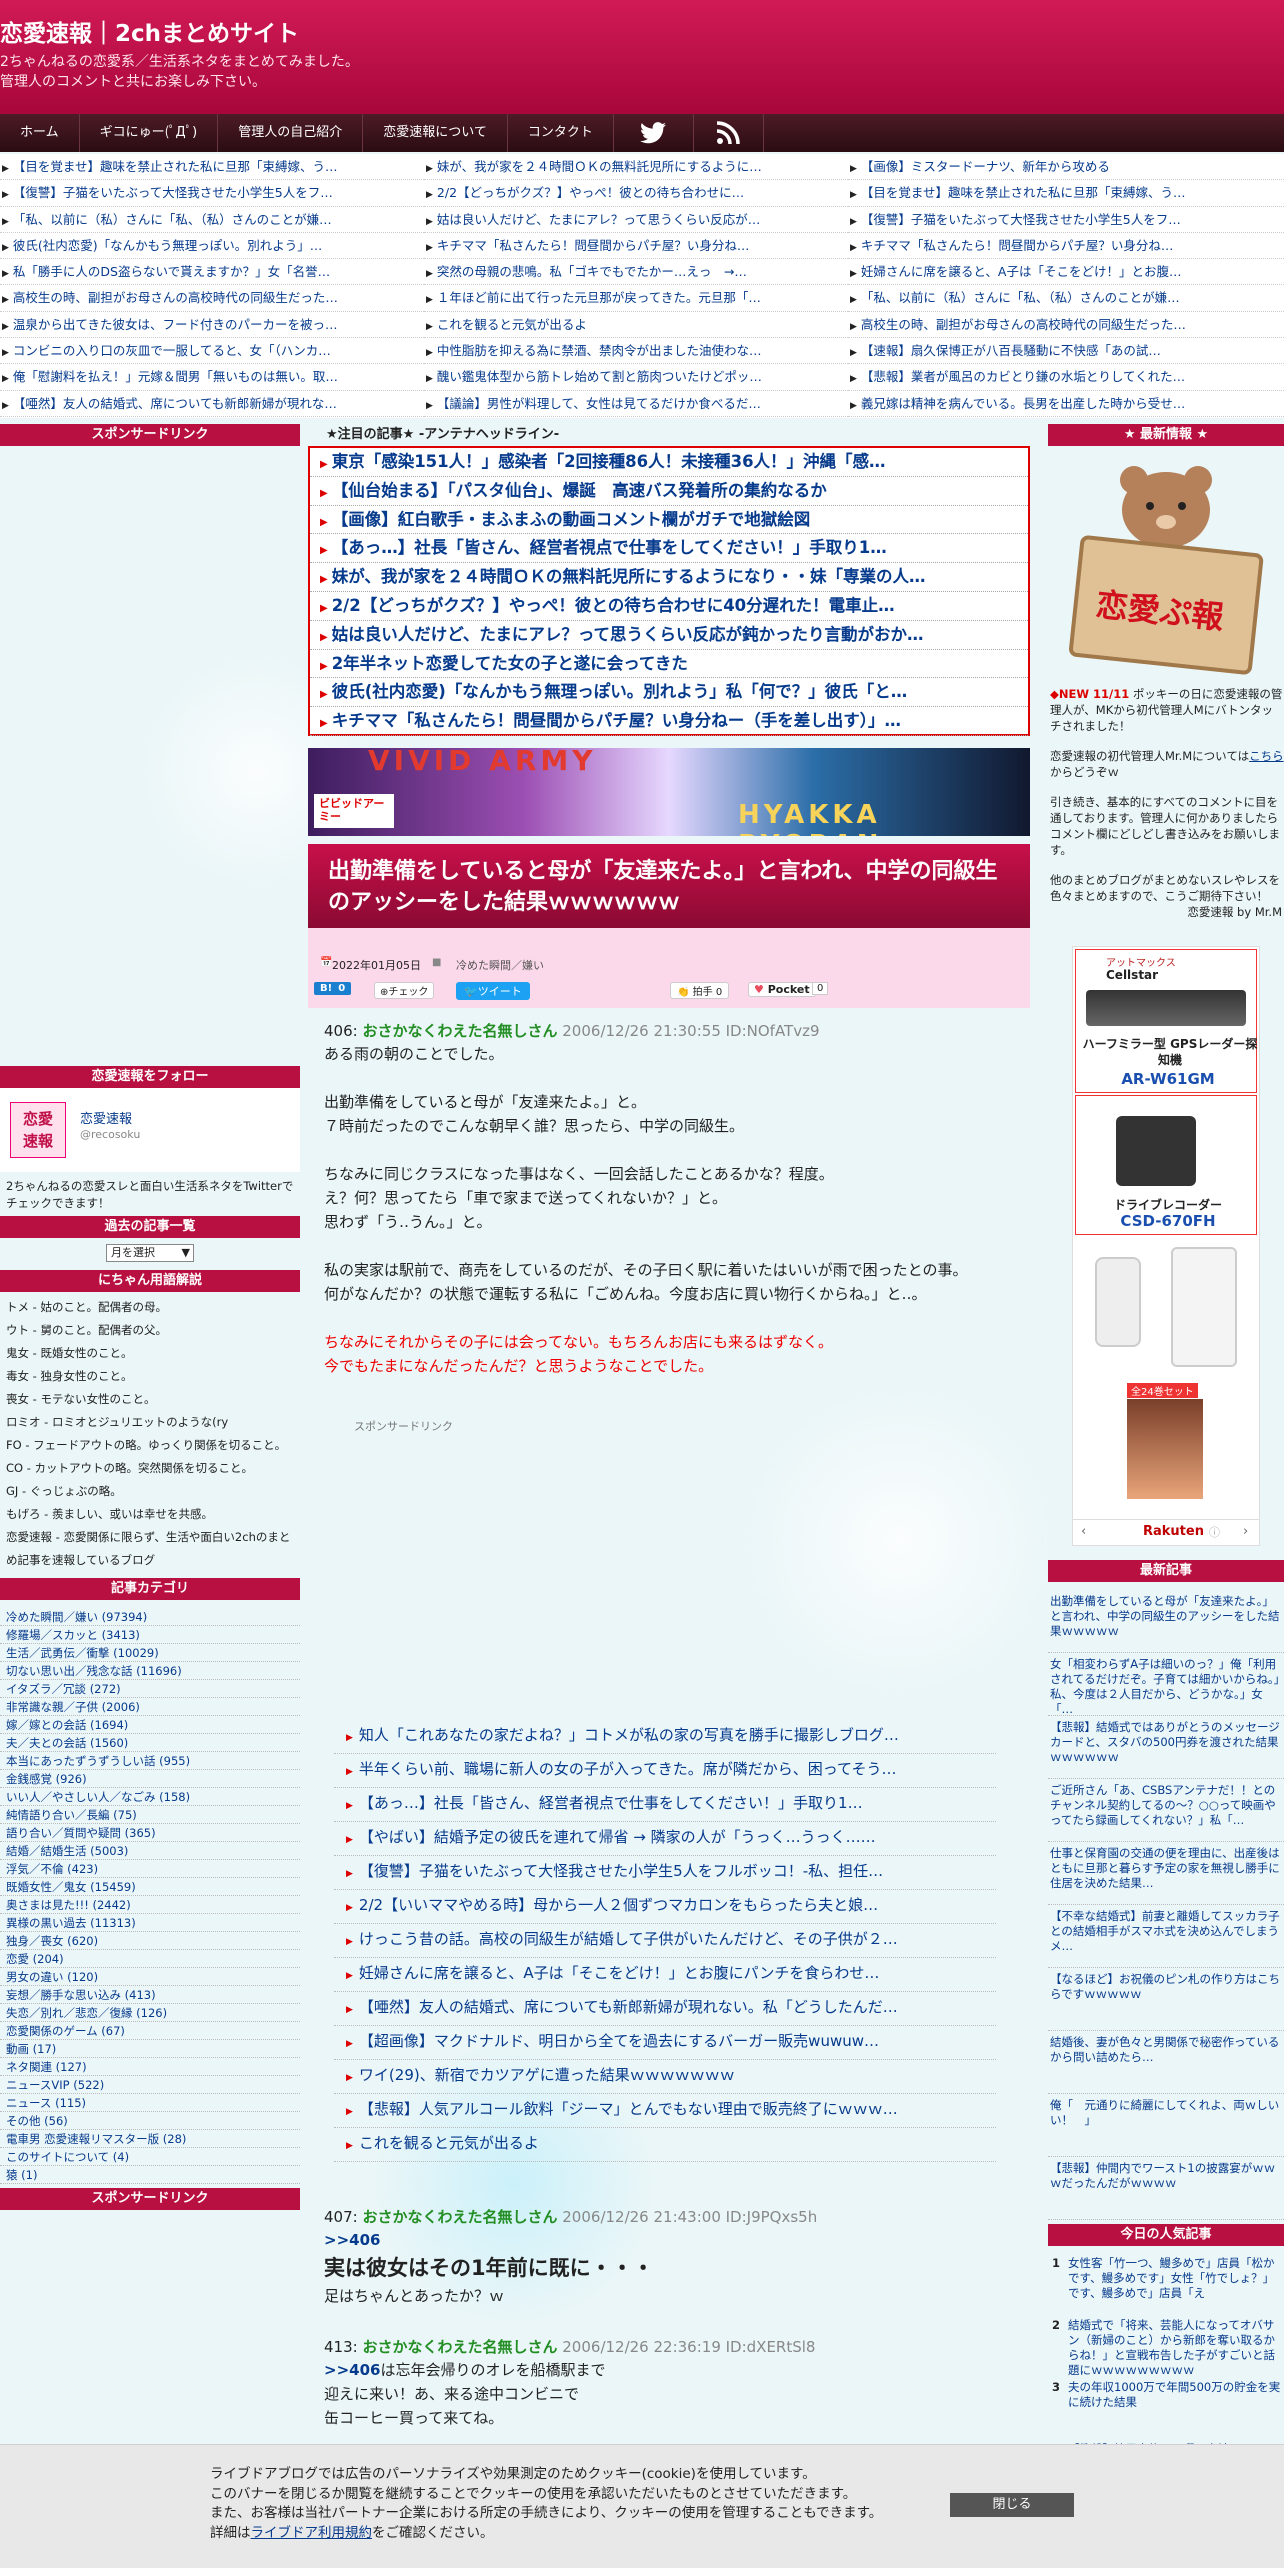  Describe the element at coordinates (150, 1130) in the screenshot. I see `twitter-profile: 恋愛 速報 恋愛速報 @recosoku` at that location.